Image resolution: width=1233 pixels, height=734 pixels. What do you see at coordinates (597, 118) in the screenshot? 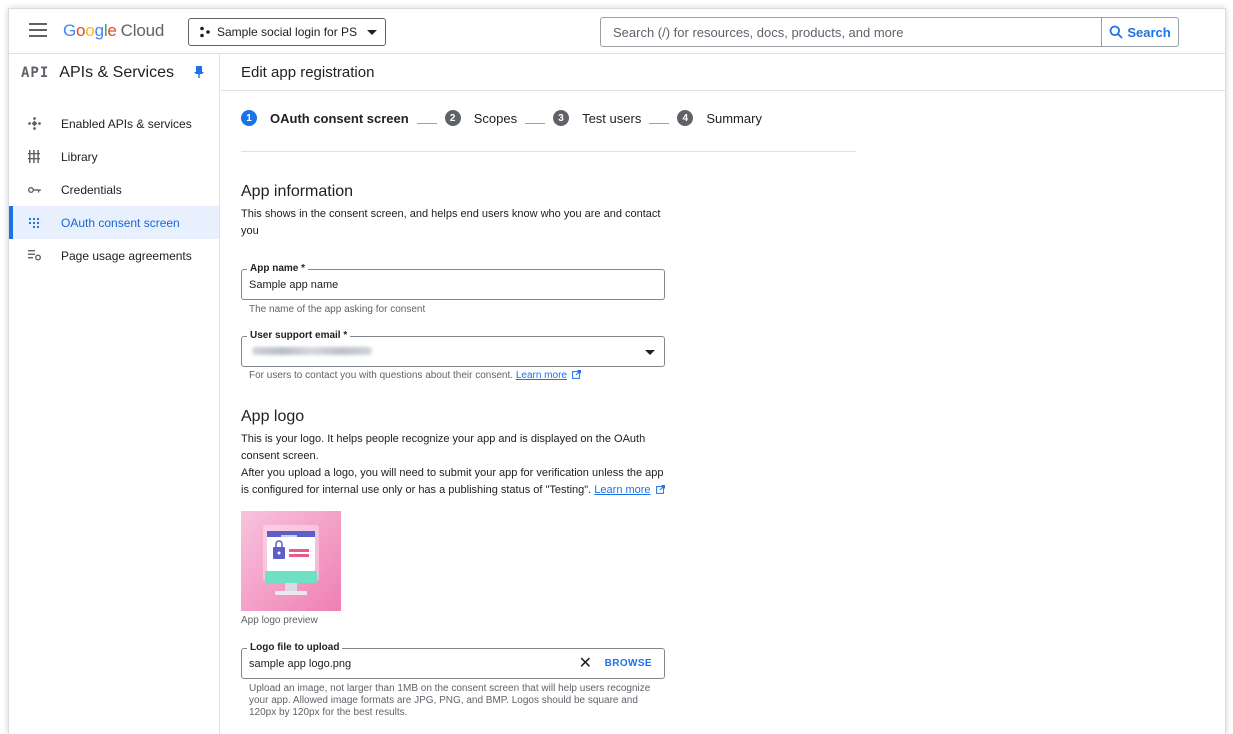
I see `step-test-users: 3 Test users` at bounding box center [597, 118].